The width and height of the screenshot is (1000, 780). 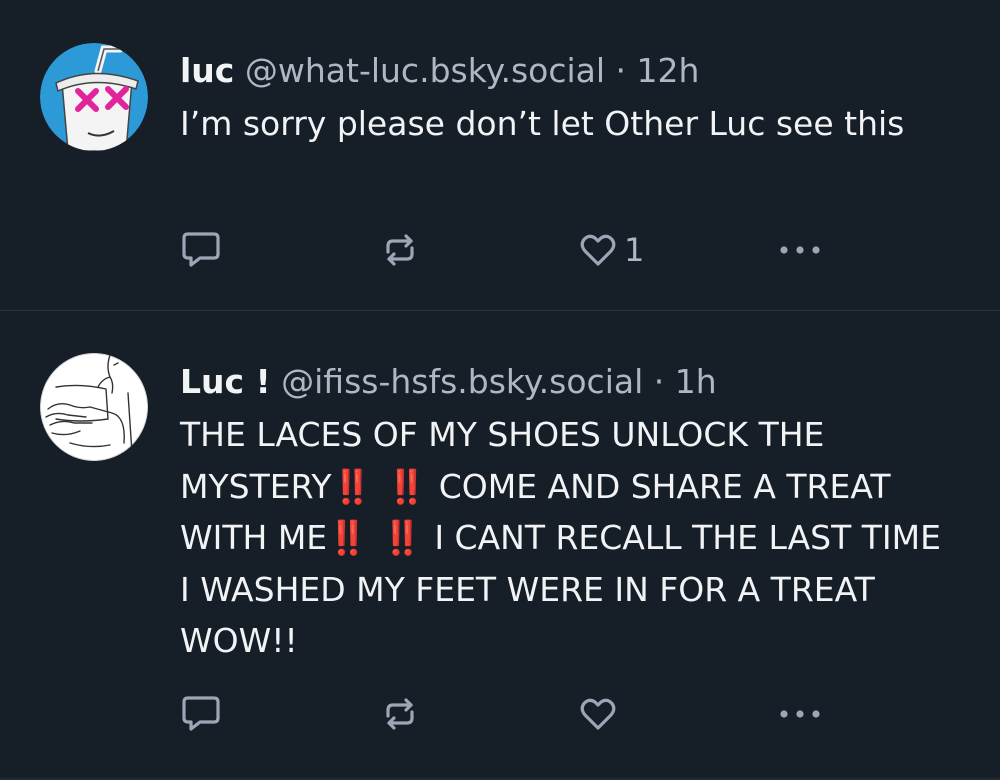 I want to click on like-button: 1, so click(x=611, y=250).